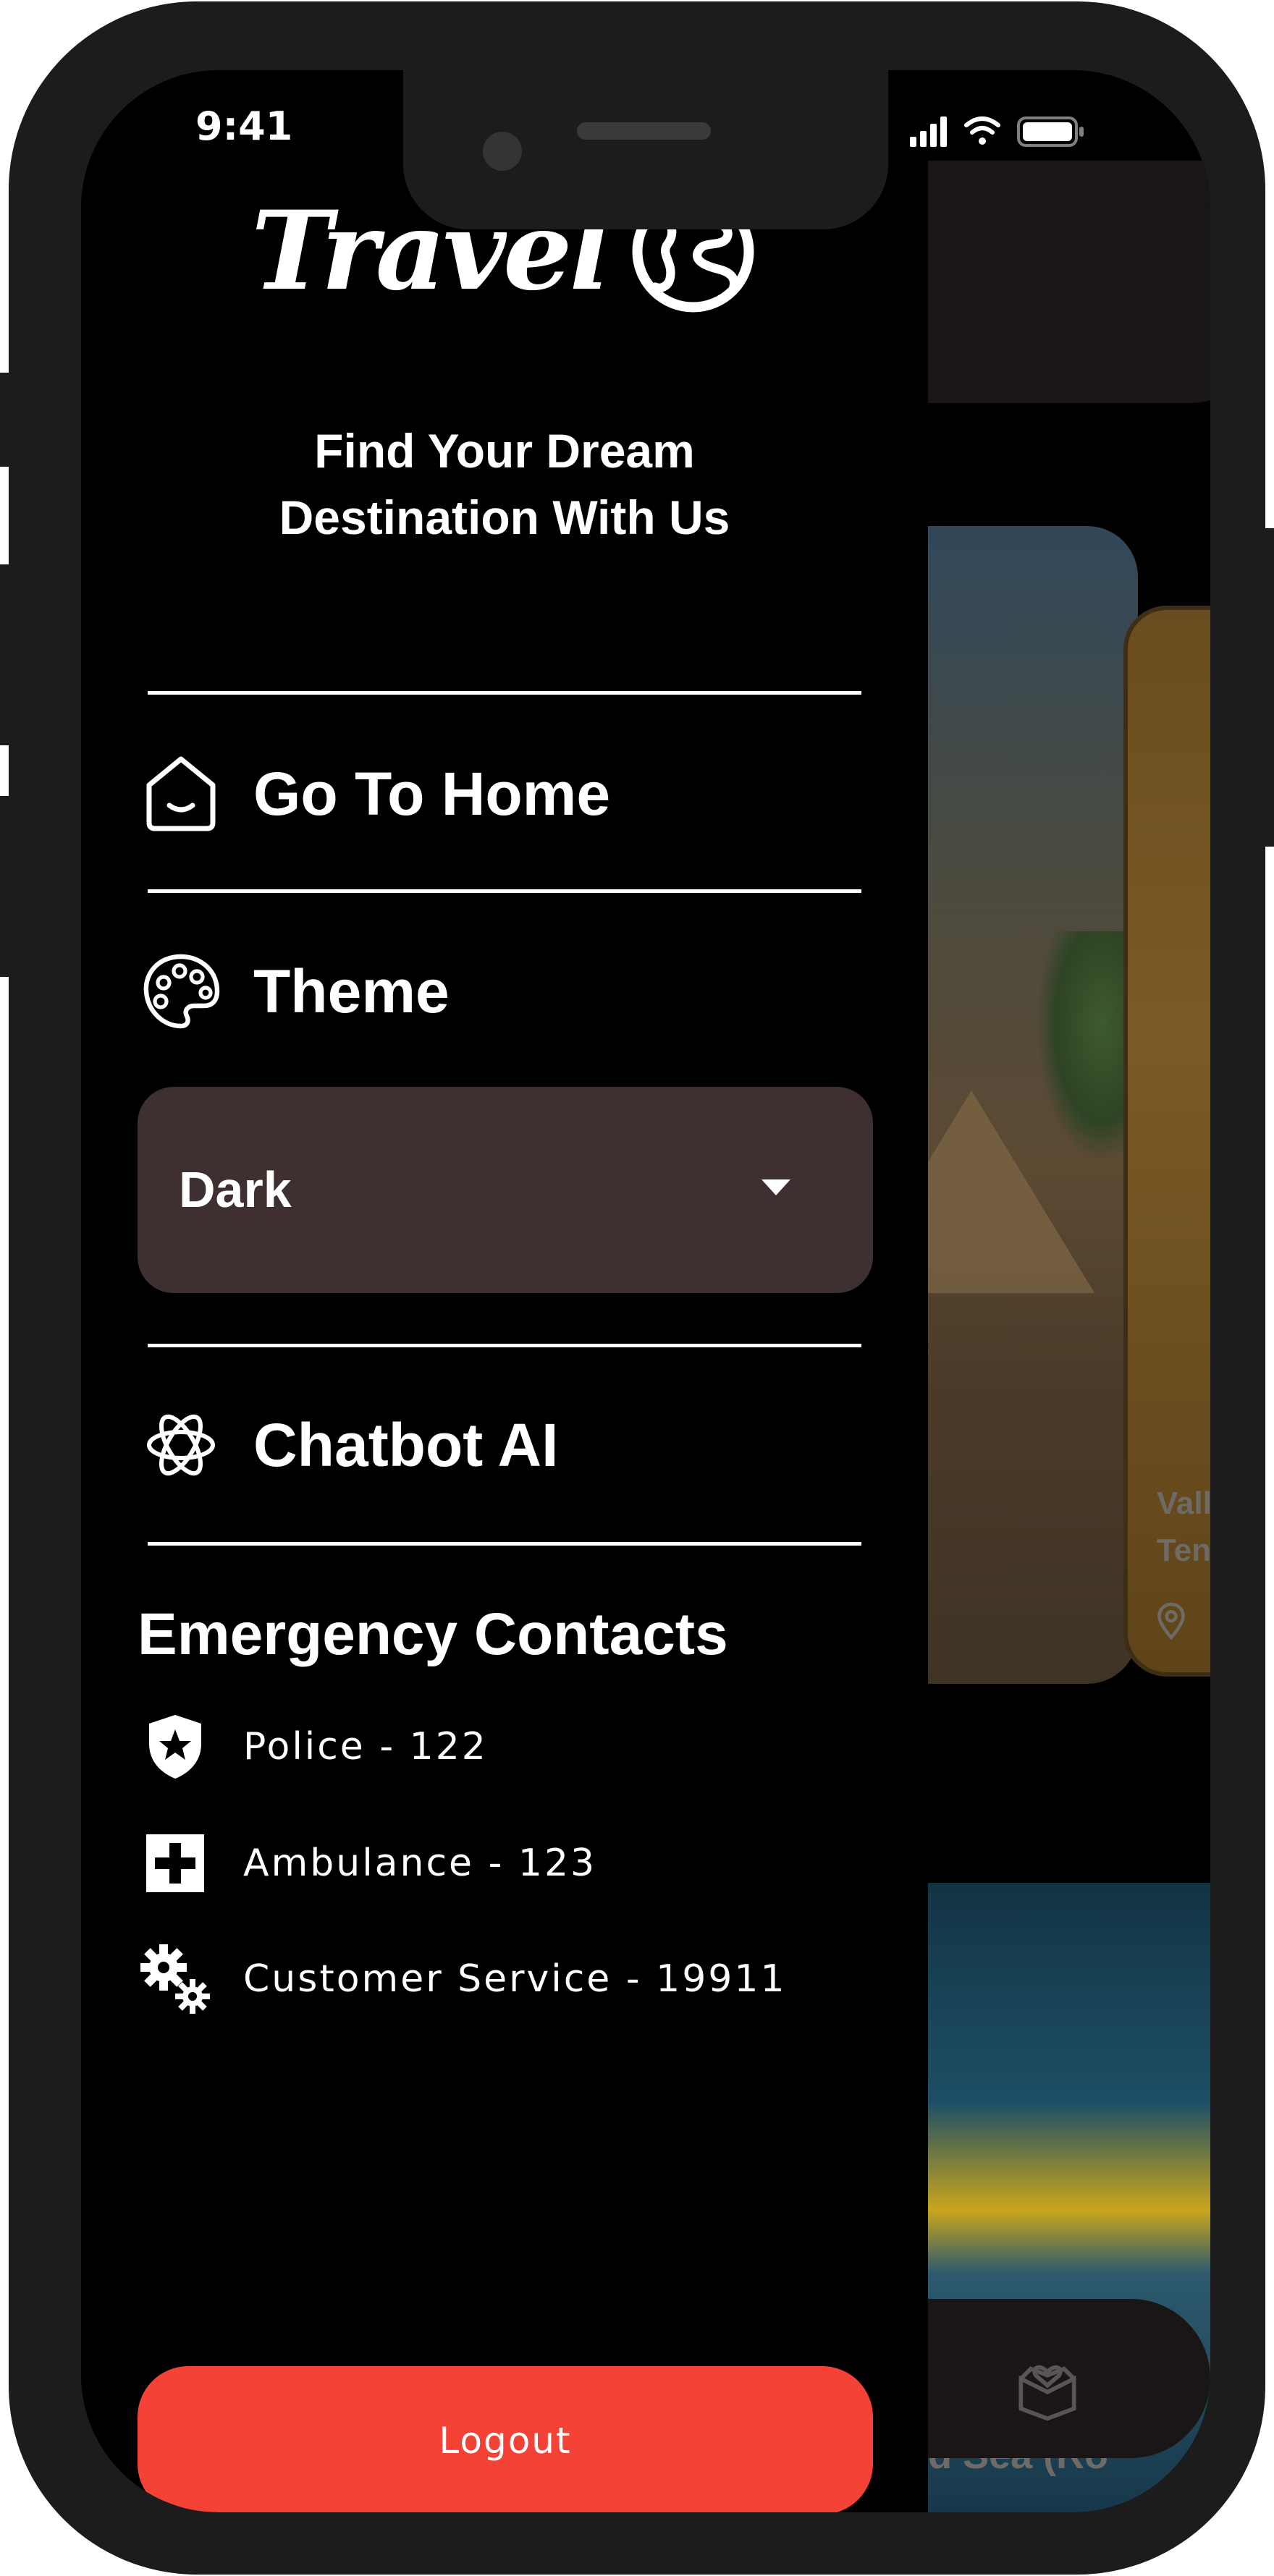 Image resolution: width=1274 pixels, height=2576 pixels. What do you see at coordinates (982, 125) in the screenshot?
I see `wifi-icon` at bounding box center [982, 125].